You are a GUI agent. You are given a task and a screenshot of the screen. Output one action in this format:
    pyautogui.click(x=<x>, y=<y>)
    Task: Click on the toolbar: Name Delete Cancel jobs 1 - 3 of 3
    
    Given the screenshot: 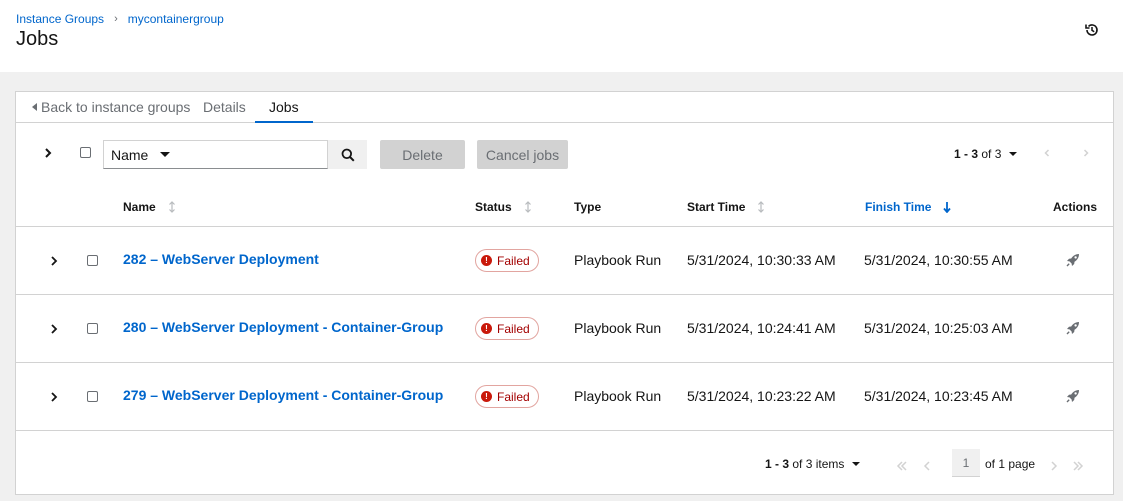 What is the action you would take?
    pyautogui.click(x=564, y=154)
    